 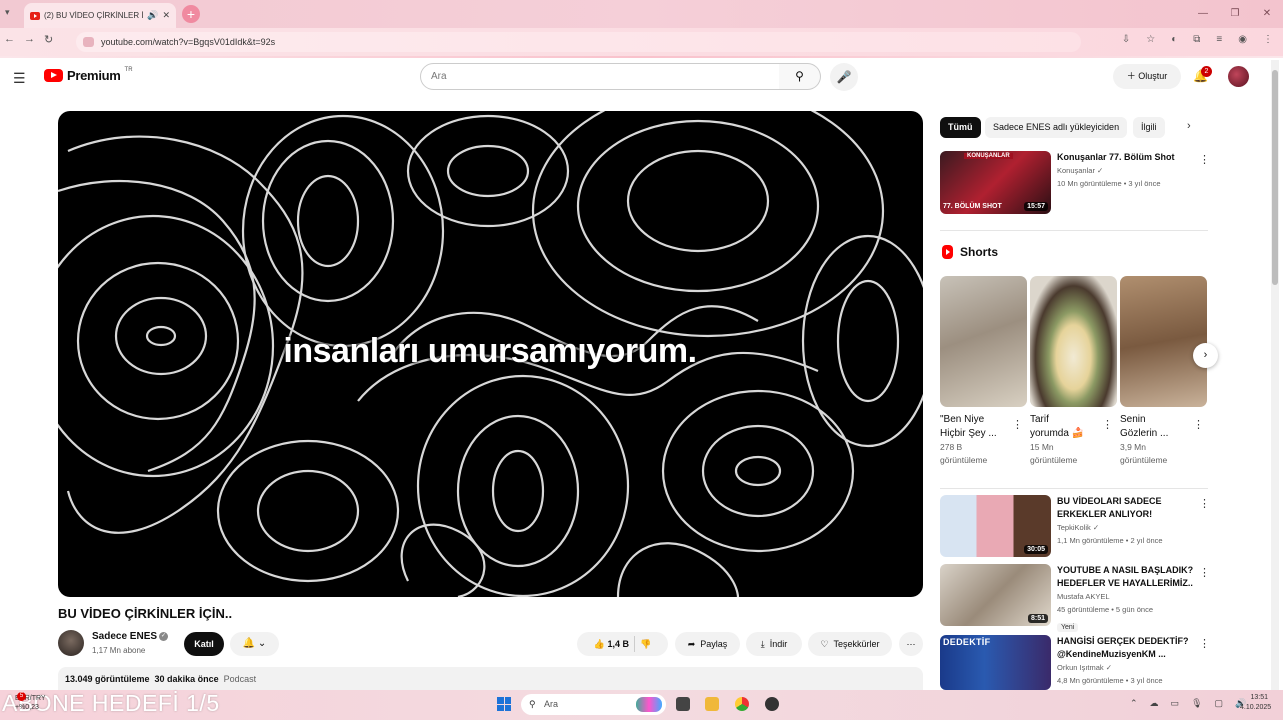 I want to click on task-view-icon, so click(x=683, y=704).